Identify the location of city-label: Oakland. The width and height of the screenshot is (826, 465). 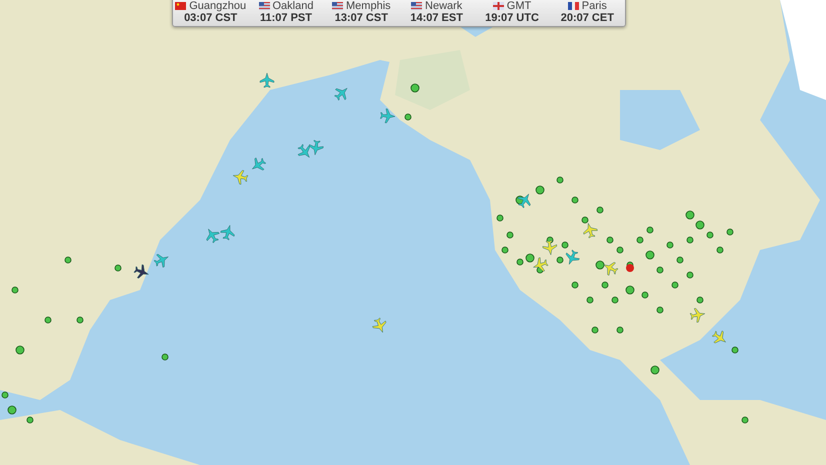
(293, 6).